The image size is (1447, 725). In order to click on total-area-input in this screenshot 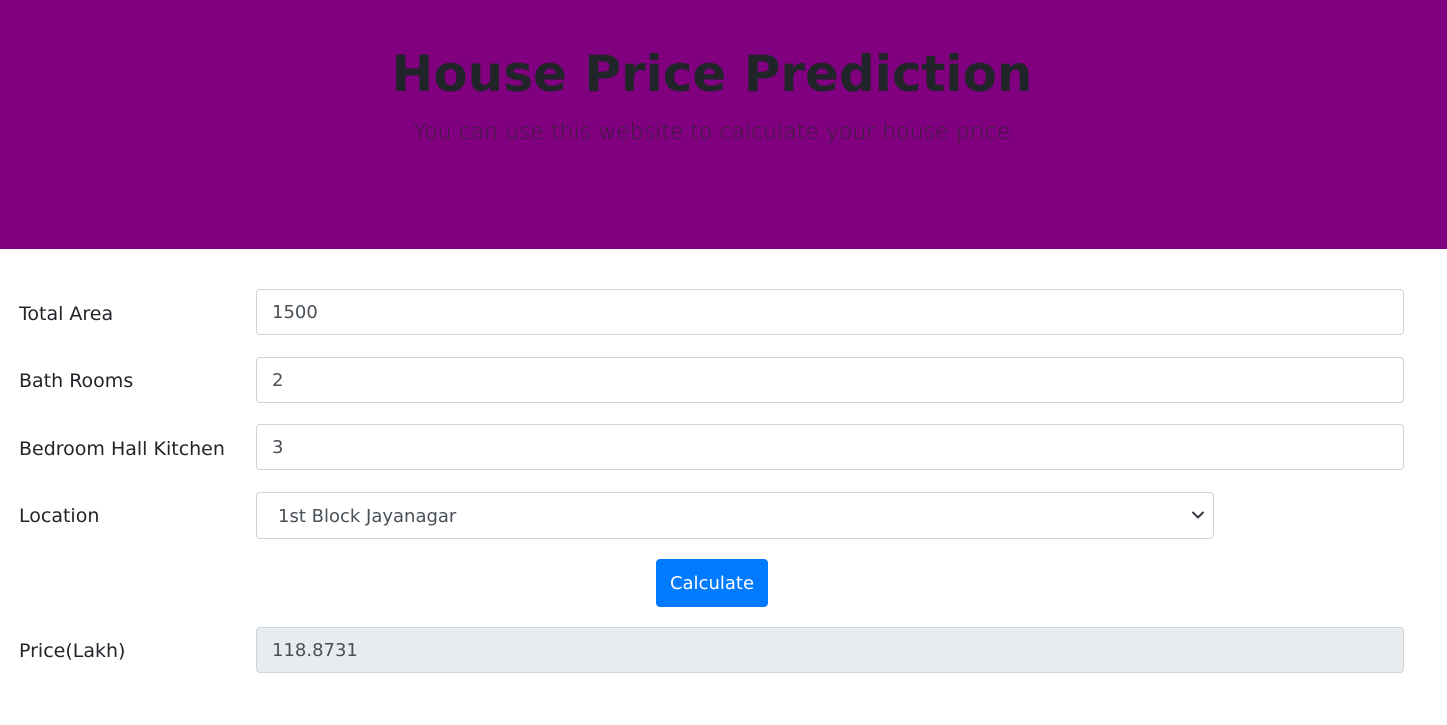, I will do `click(830, 312)`.